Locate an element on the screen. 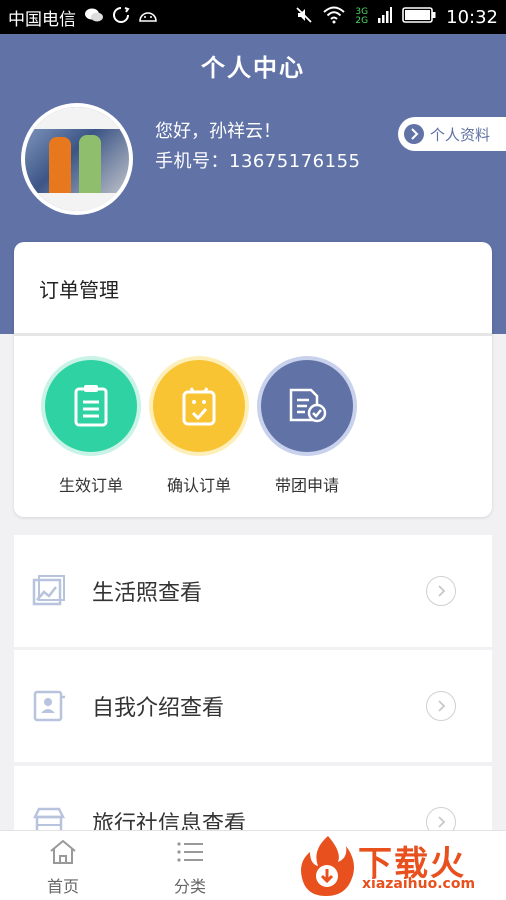 Image resolution: width=506 pixels, height=900 pixels. network-type-indicator: 3G 2G is located at coordinates (361, 17).